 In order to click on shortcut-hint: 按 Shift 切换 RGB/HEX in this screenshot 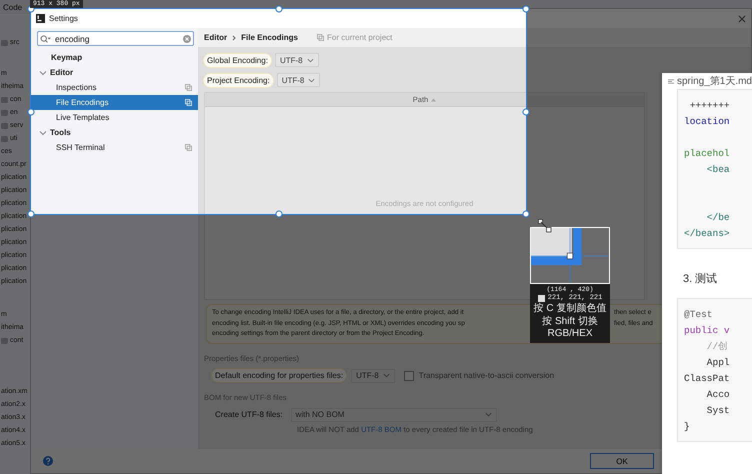, I will do `click(570, 328)`.